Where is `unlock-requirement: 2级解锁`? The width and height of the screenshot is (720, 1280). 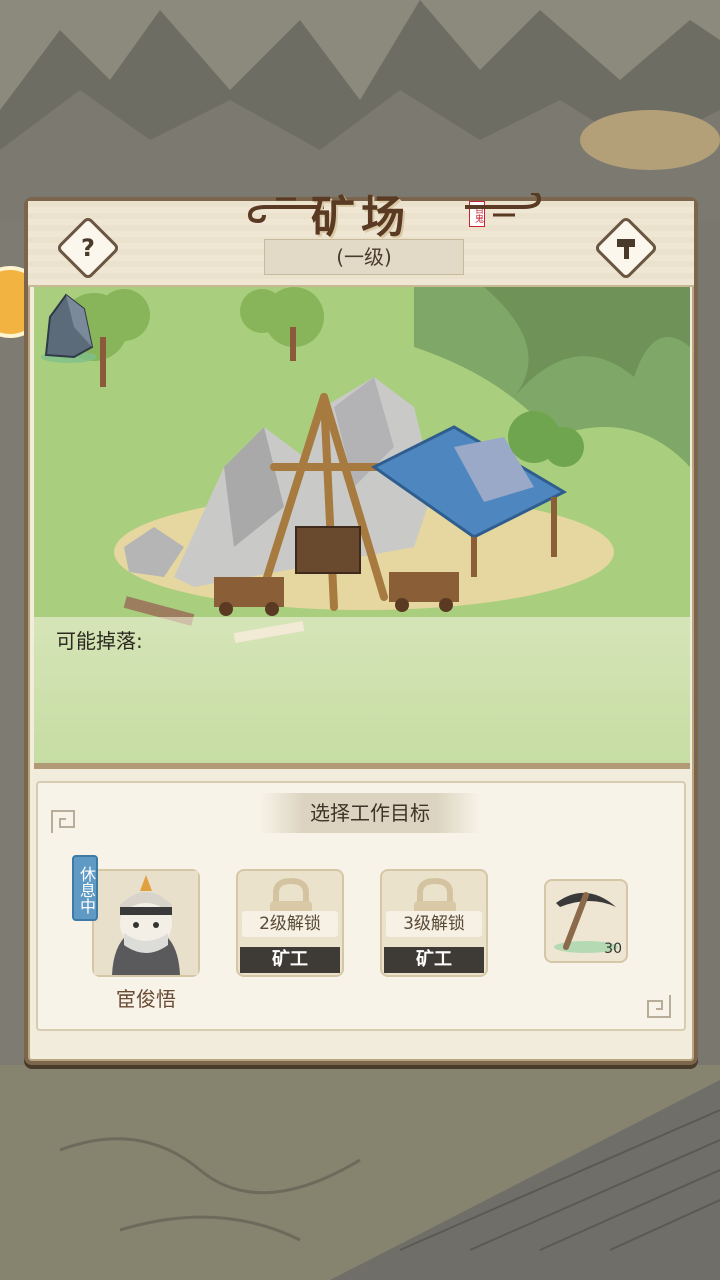
unlock-requirement: 2级解锁 is located at coordinates (290, 924).